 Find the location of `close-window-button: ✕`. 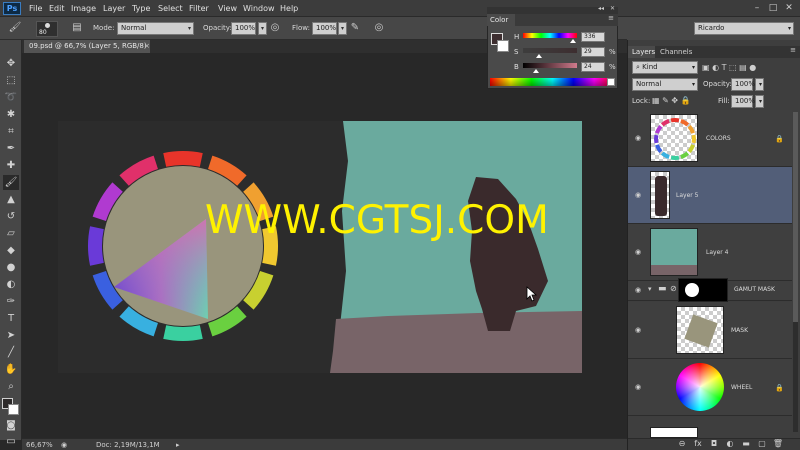

close-window-button: ✕ is located at coordinates (789, 8).